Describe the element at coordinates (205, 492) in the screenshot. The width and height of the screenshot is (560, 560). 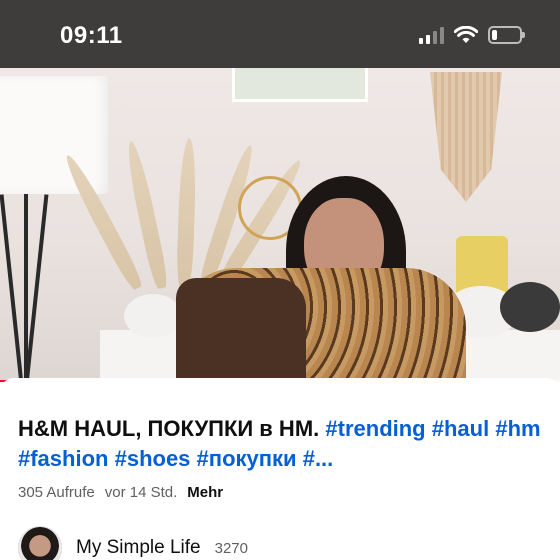
I see `more-button: Mehr` at that location.